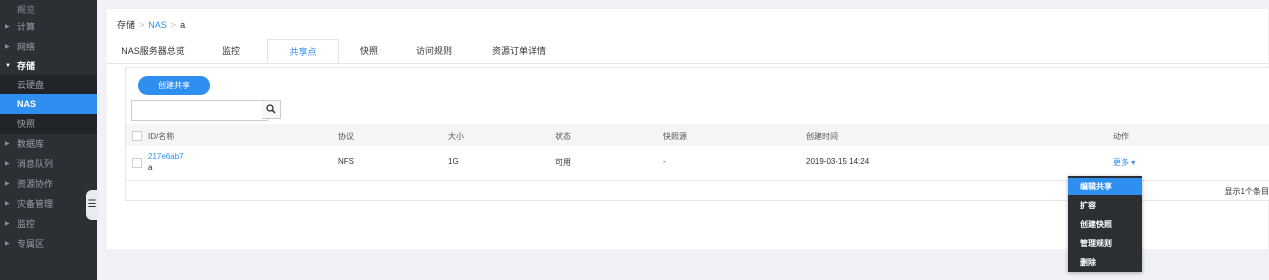 This screenshot has width=1269, height=280. What do you see at coordinates (453, 161) in the screenshot?
I see `share-size: 1G` at bounding box center [453, 161].